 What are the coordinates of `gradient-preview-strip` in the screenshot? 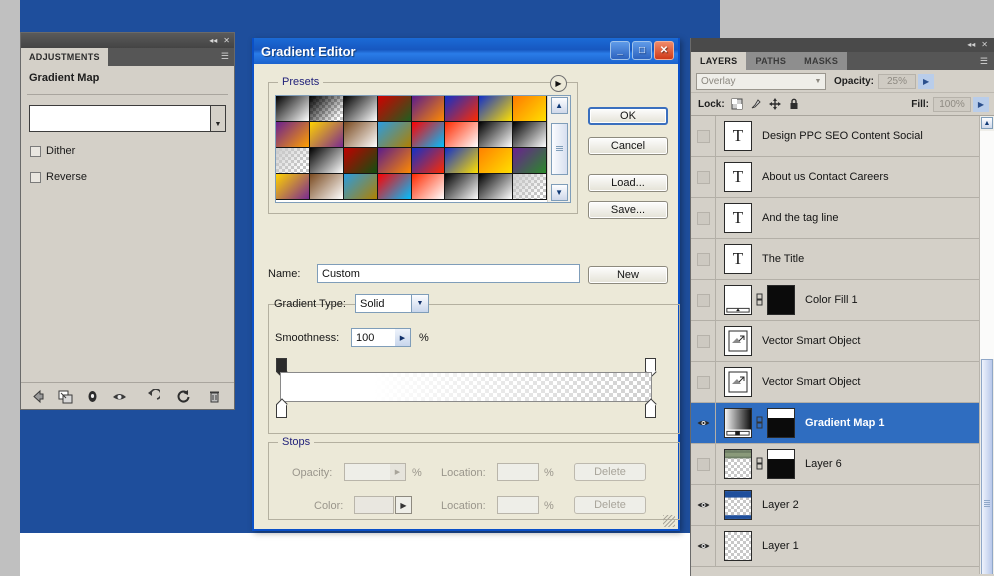 It's located at (466, 387).